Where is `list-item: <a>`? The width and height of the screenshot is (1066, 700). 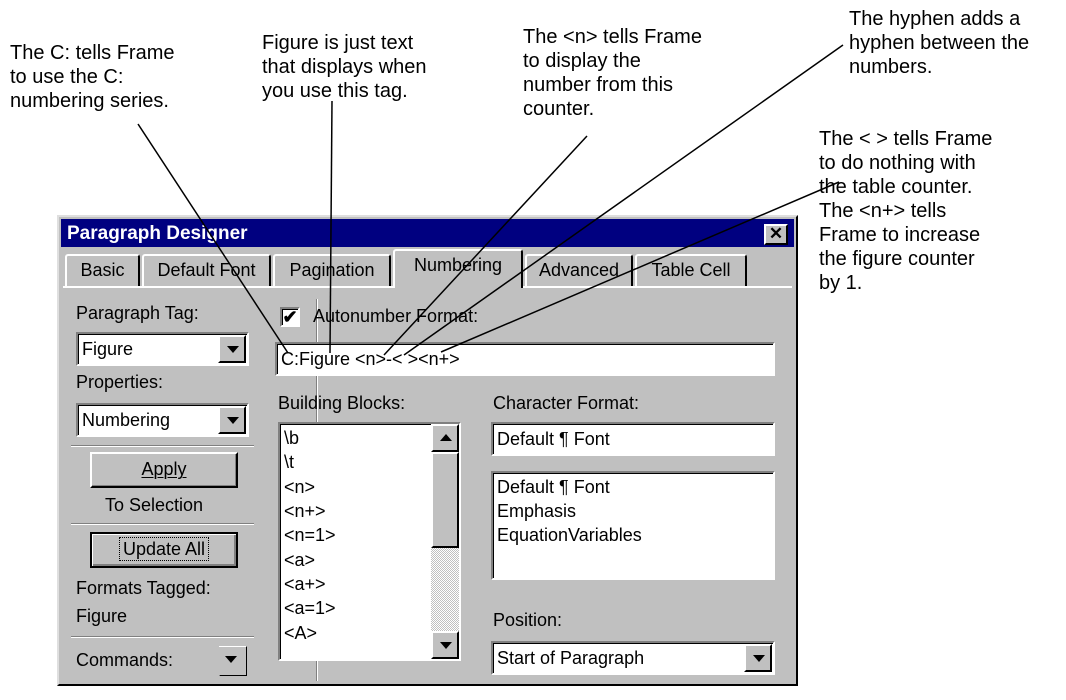 list-item: <a> is located at coordinates (299, 560).